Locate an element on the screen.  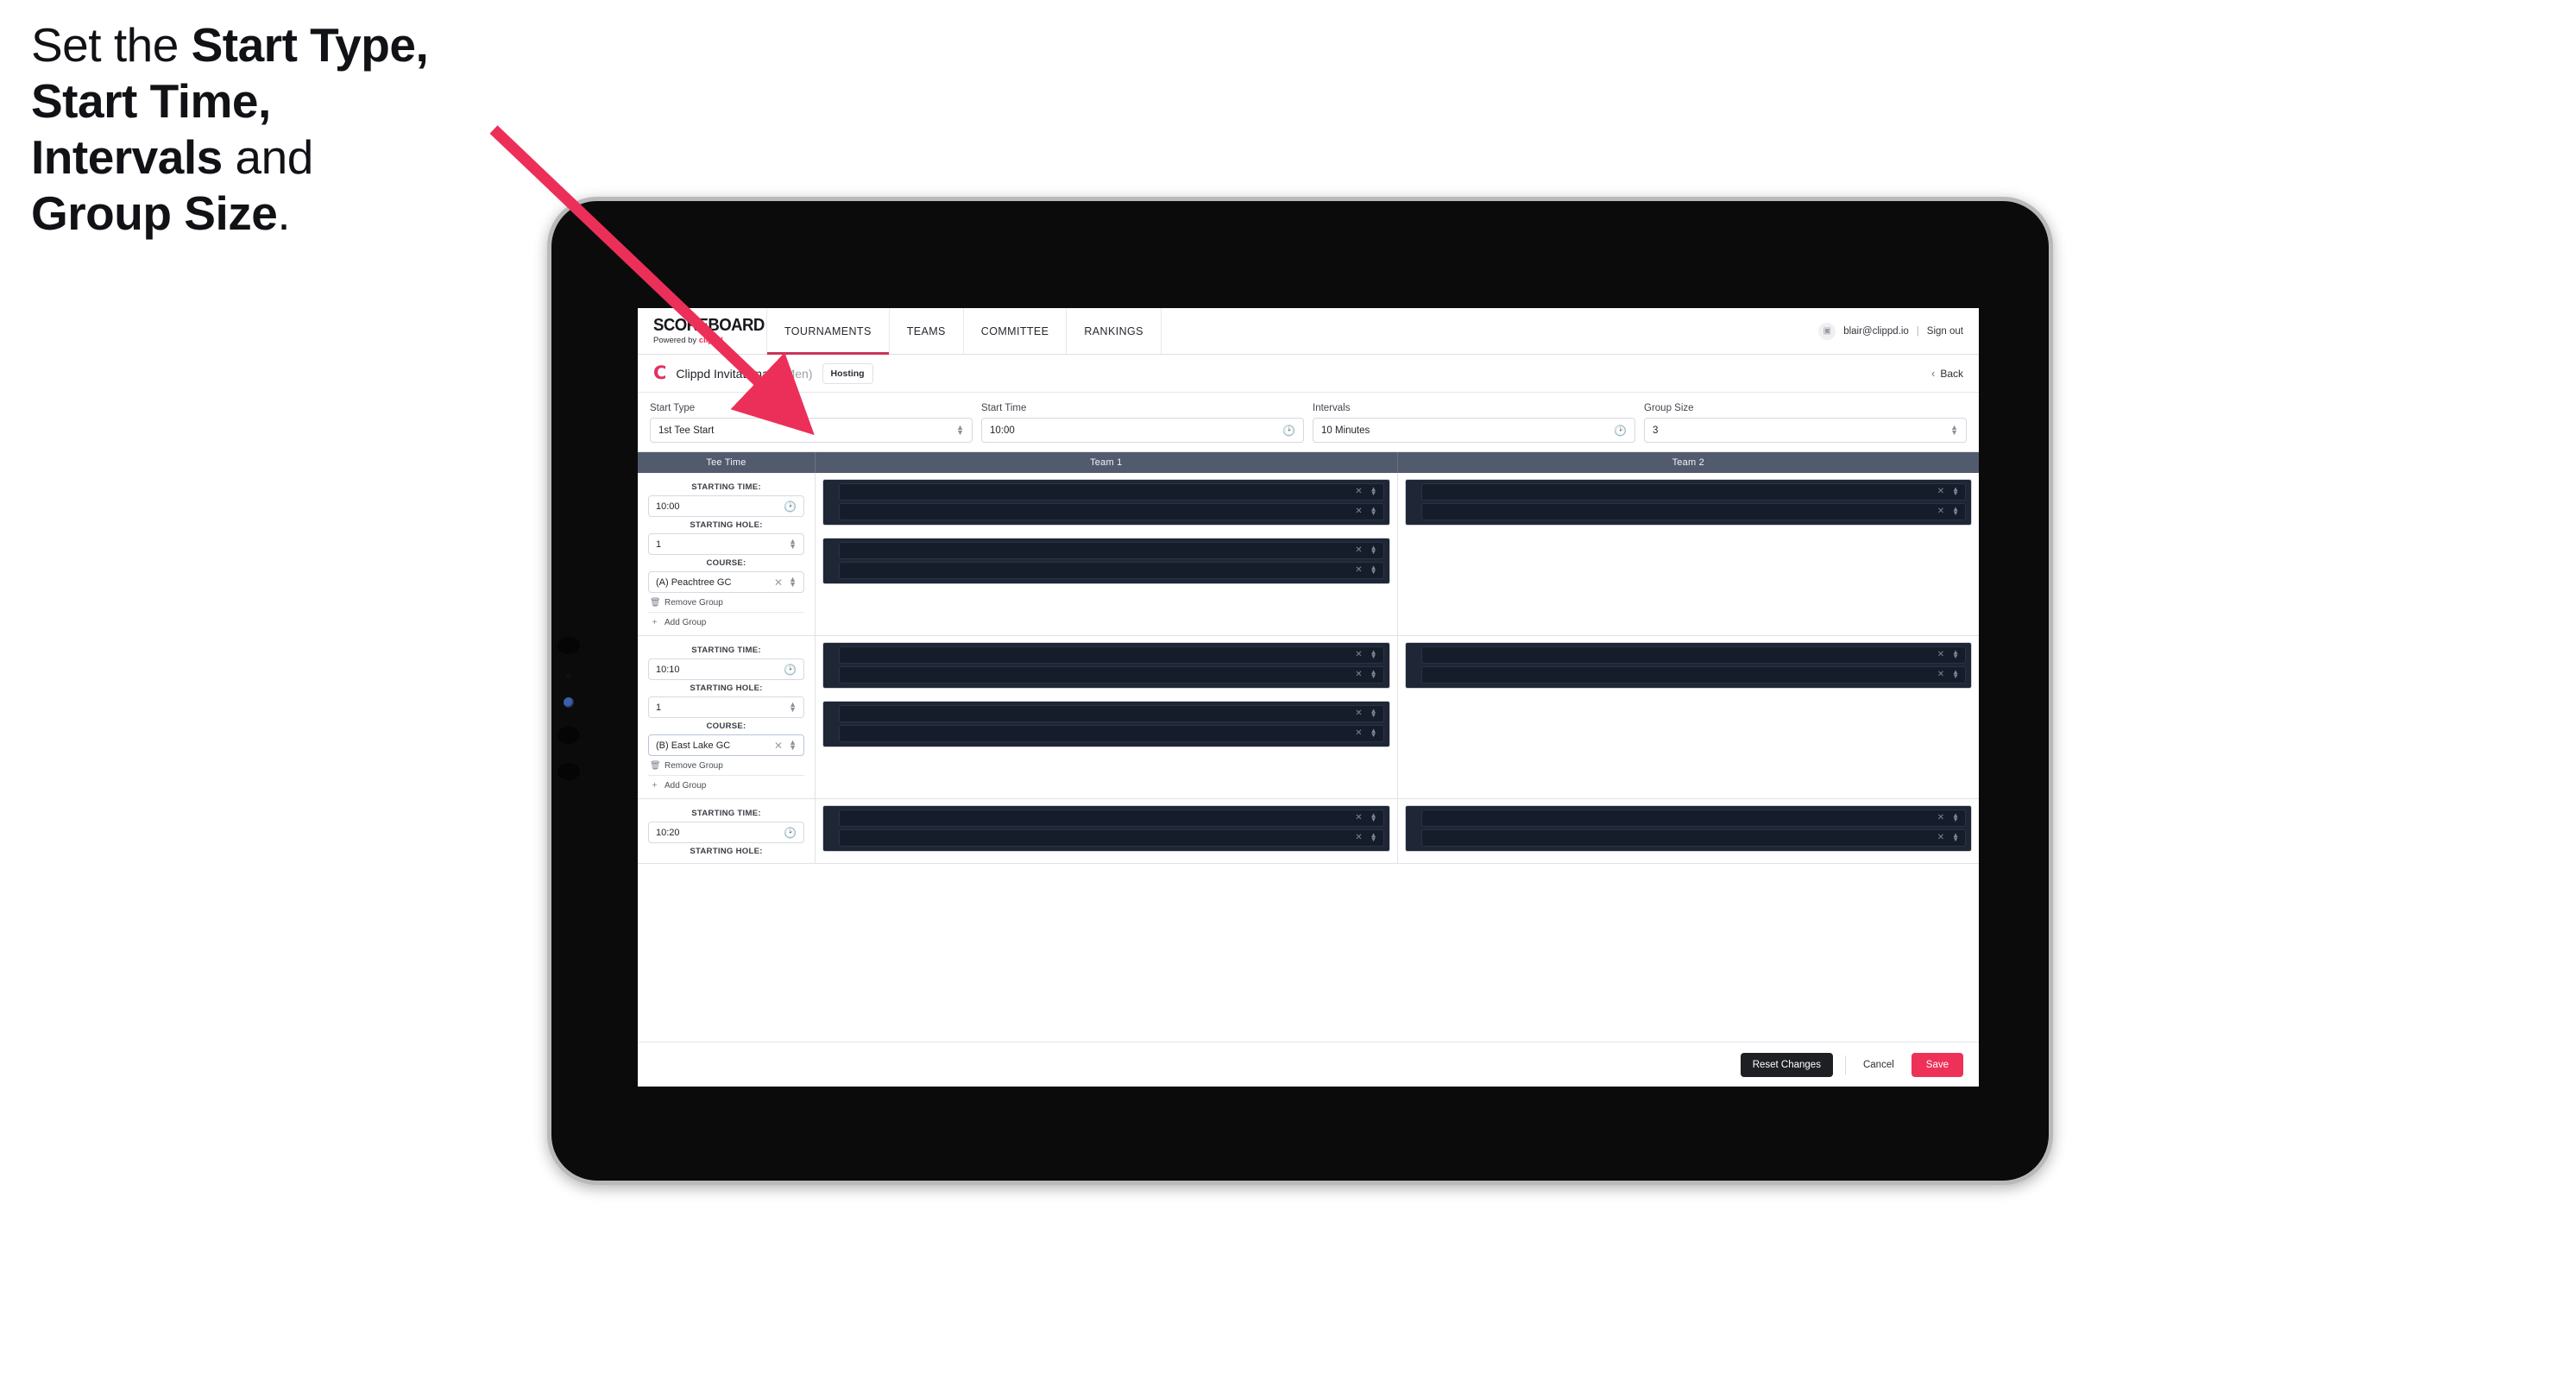
group-size-stepper: 3 ▲ ▼ is located at coordinates (1805, 431).